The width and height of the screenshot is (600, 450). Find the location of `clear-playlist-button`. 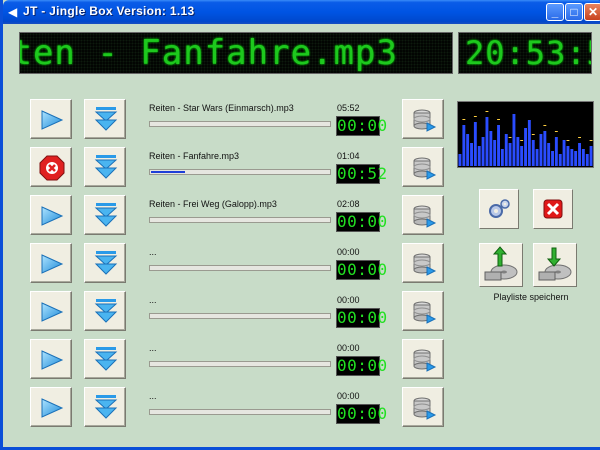

clear-playlist-button is located at coordinates (553, 209).